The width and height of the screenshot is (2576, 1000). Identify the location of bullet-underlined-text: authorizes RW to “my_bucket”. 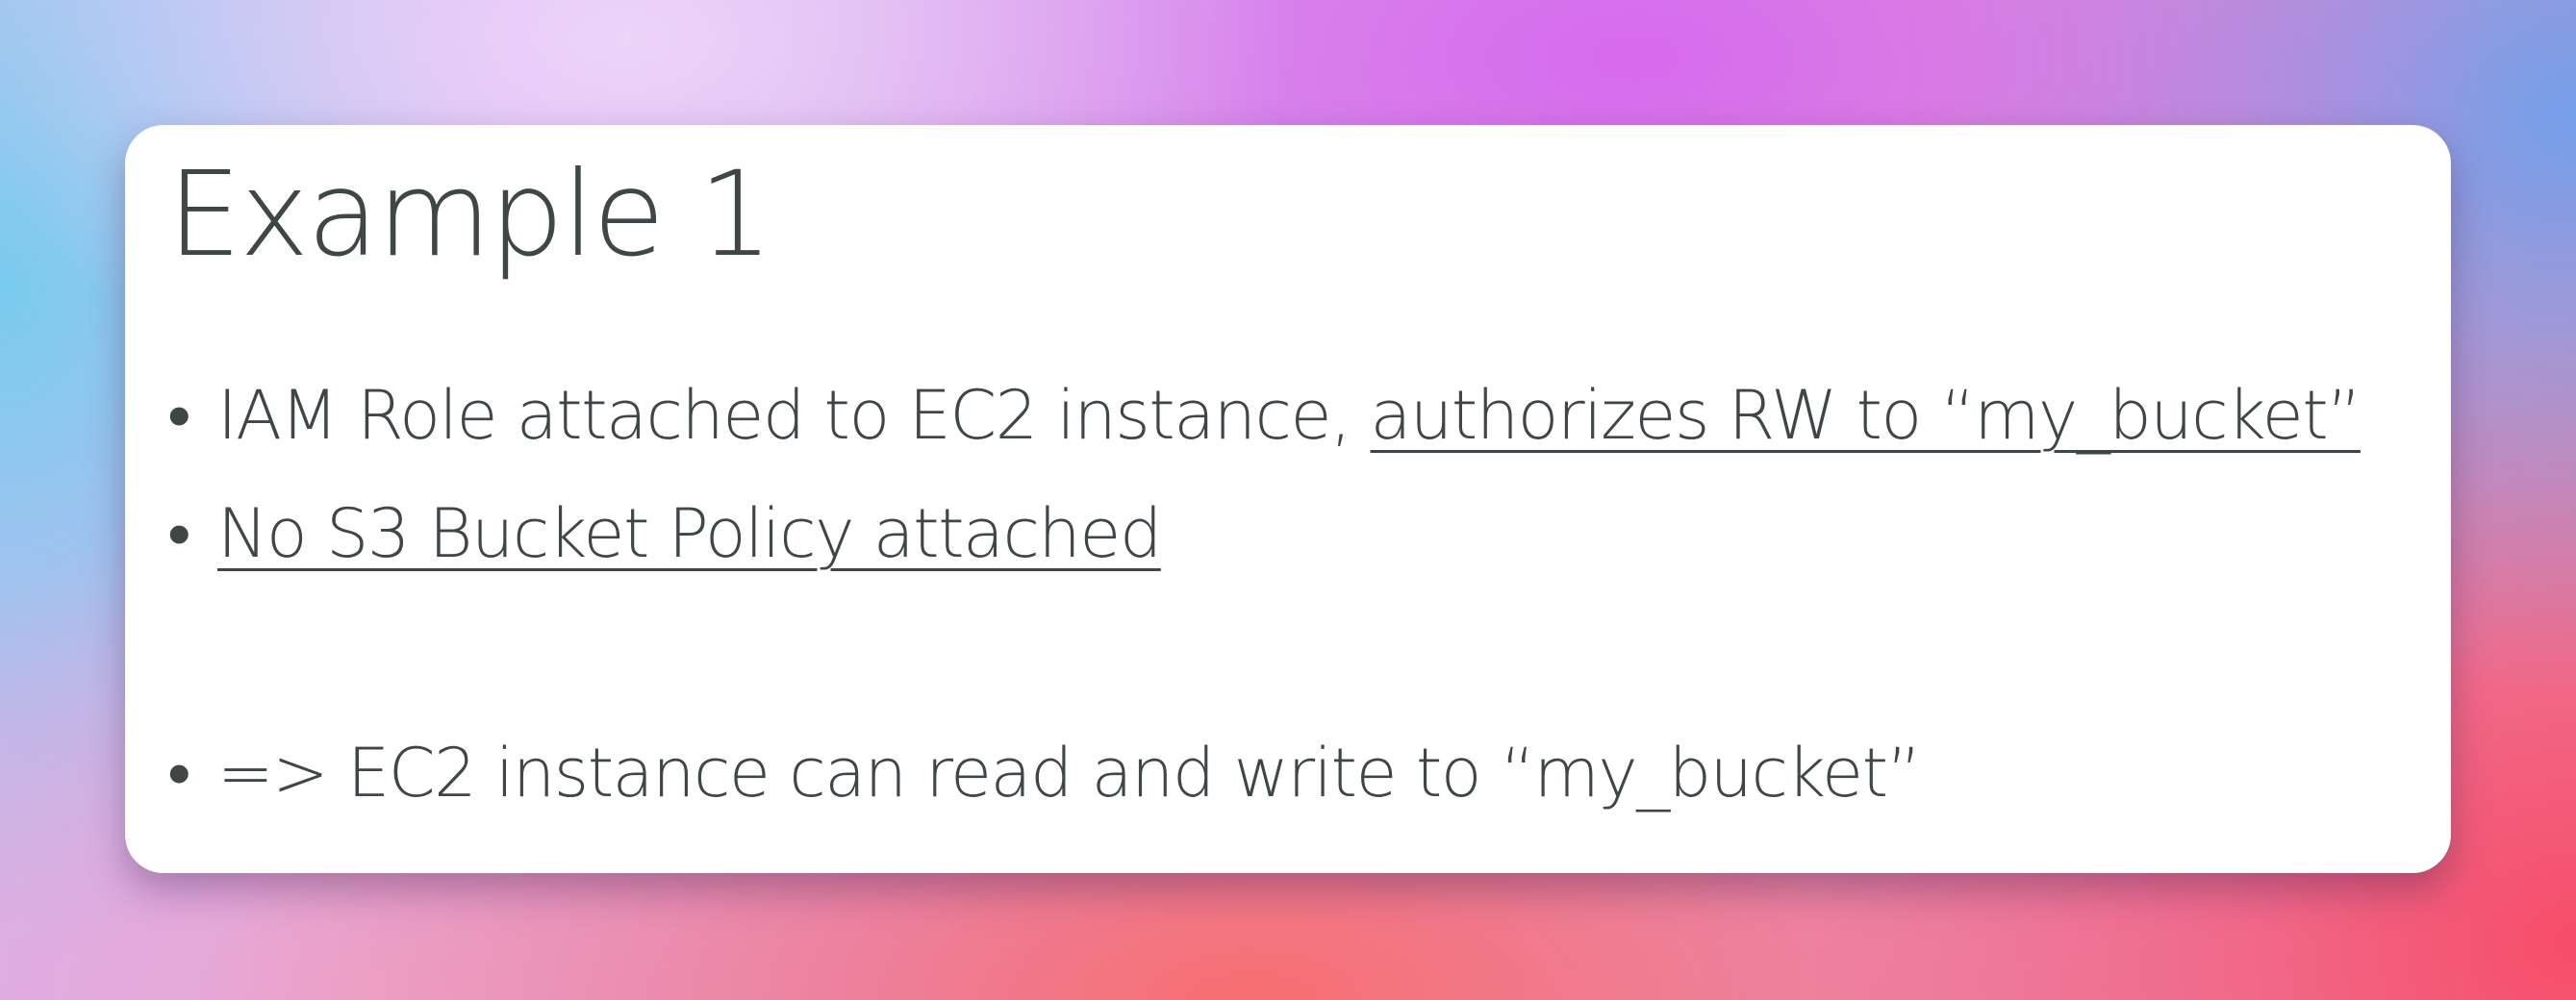
(1866, 415).